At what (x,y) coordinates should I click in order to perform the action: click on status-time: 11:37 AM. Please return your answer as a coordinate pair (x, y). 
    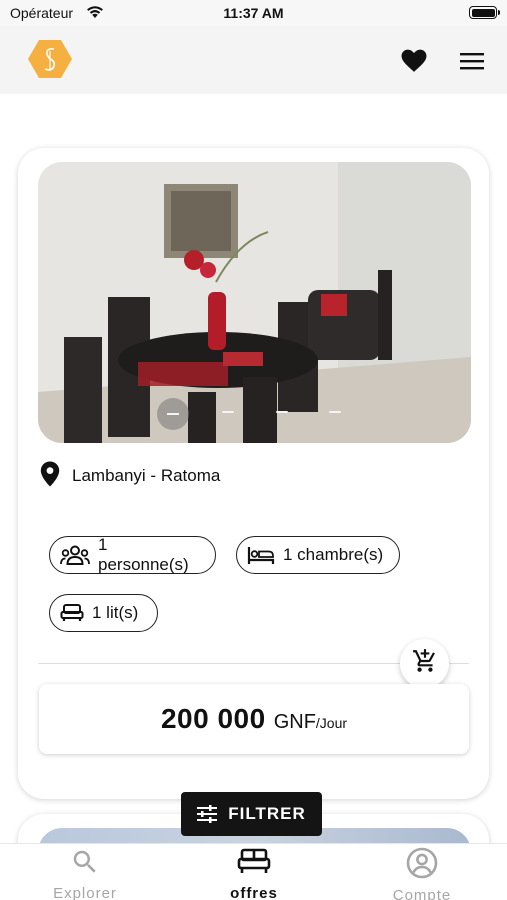
    Looking at the image, I should click on (253, 13).